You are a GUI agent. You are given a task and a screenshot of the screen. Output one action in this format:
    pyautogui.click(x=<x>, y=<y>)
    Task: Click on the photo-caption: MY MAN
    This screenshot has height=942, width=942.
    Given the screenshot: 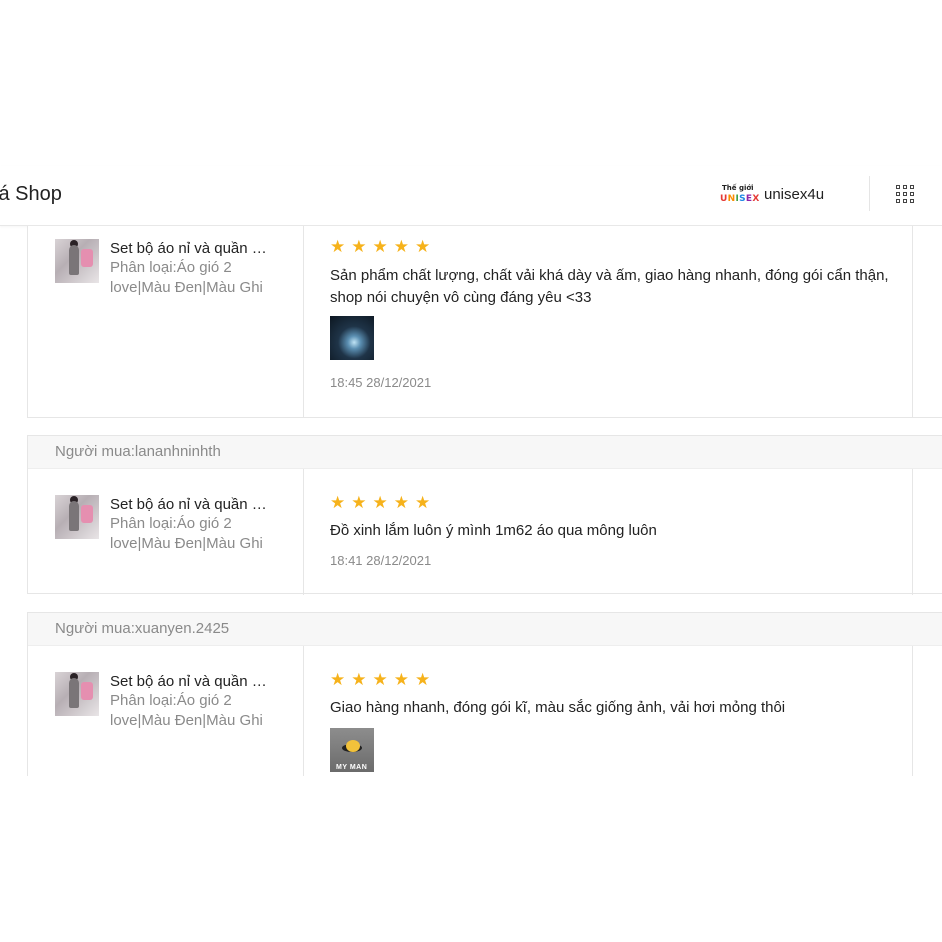 What is the action you would take?
    pyautogui.click(x=352, y=767)
    